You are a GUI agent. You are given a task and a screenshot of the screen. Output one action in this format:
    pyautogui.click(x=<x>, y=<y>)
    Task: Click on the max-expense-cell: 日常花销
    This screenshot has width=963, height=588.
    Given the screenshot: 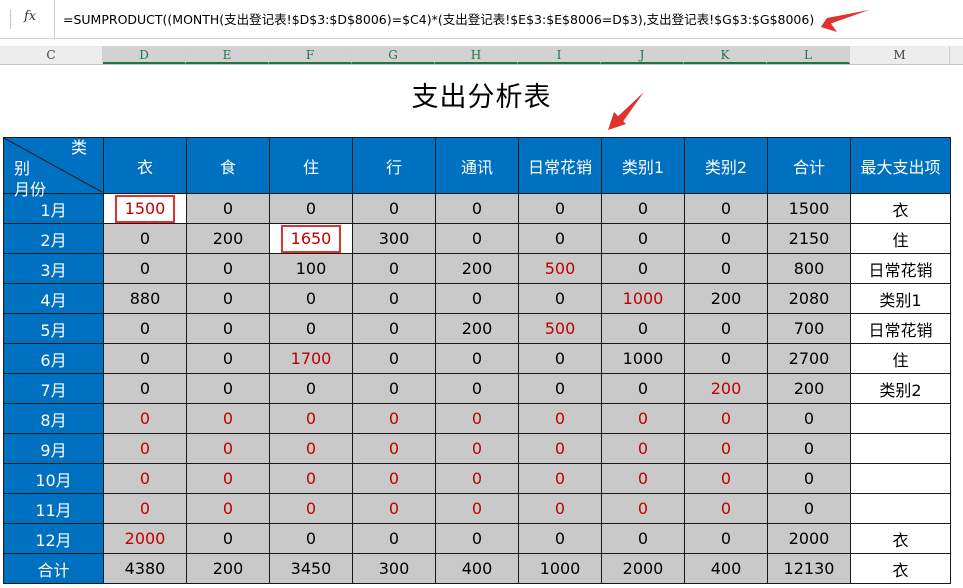 What is the action you would take?
    pyautogui.click(x=900, y=328)
    